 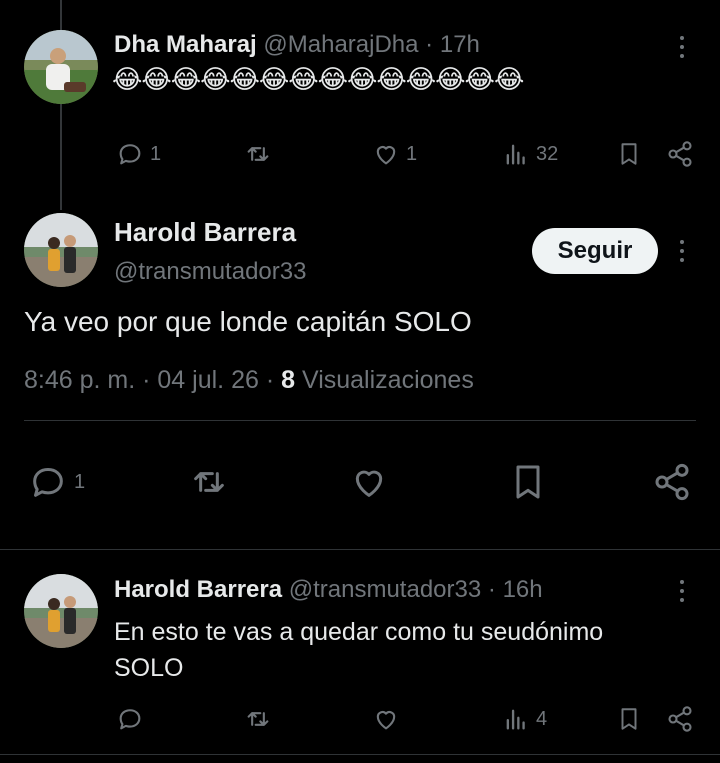 I want to click on timestamp: 16h, so click(x=523, y=589).